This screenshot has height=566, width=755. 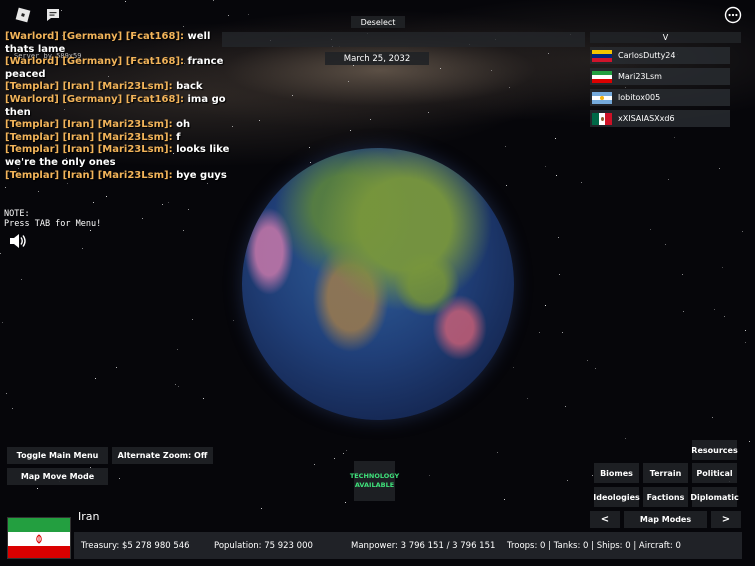 I want to click on player-list-item: lobitox005, so click(x=660, y=97).